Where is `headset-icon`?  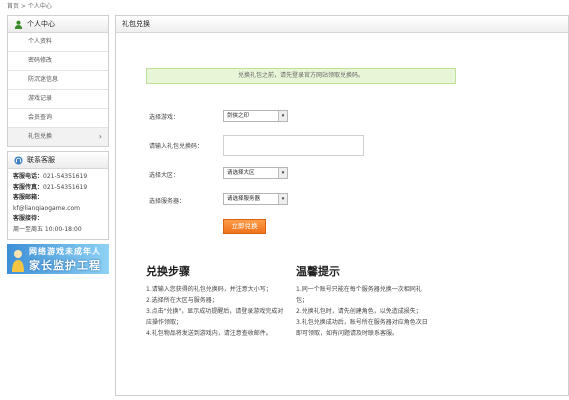 headset-icon is located at coordinates (18, 160).